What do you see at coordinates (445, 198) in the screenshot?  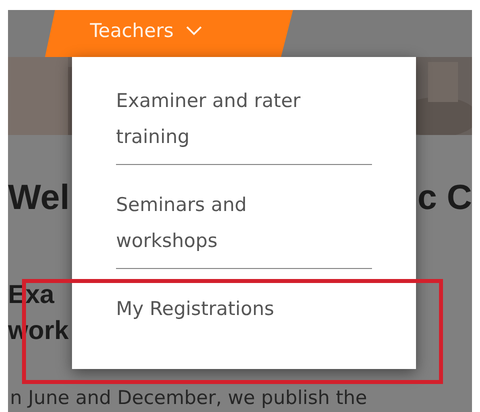 I see `page-heading: c C` at bounding box center [445, 198].